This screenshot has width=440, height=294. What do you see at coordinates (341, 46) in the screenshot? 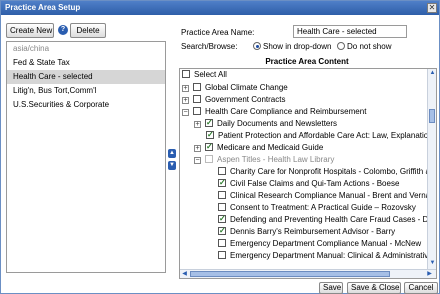
I see `radio-off-icon` at bounding box center [341, 46].